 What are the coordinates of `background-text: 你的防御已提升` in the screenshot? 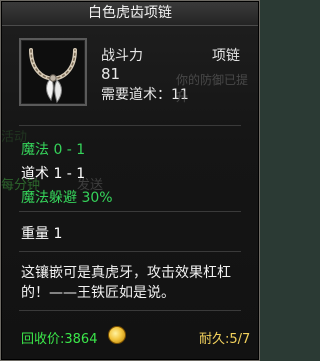 It's located at (212, 88).